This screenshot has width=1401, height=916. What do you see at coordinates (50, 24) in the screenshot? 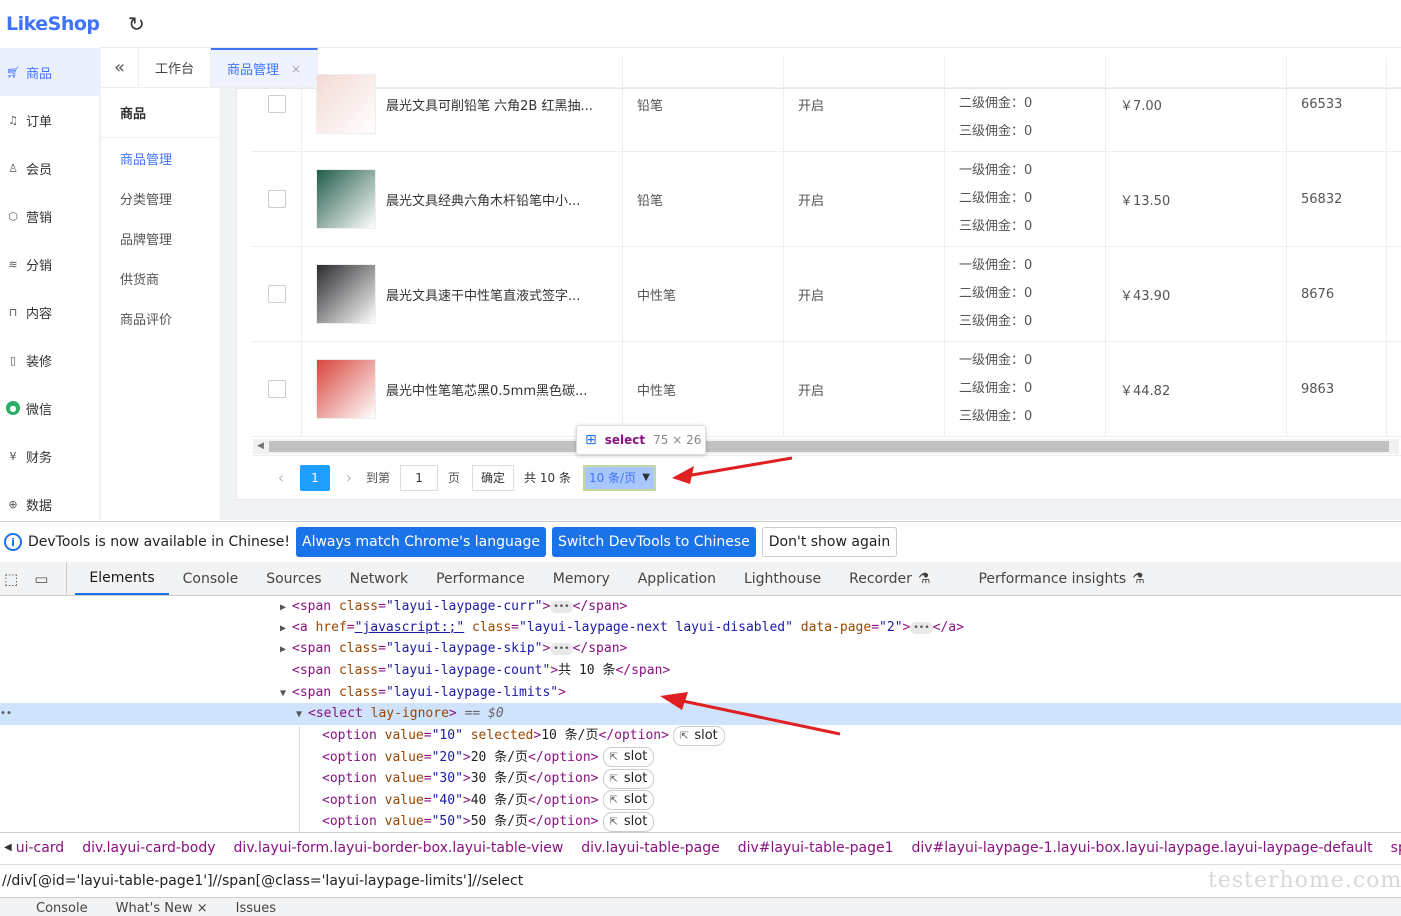
I see `app-logo: LikeShop` at bounding box center [50, 24].